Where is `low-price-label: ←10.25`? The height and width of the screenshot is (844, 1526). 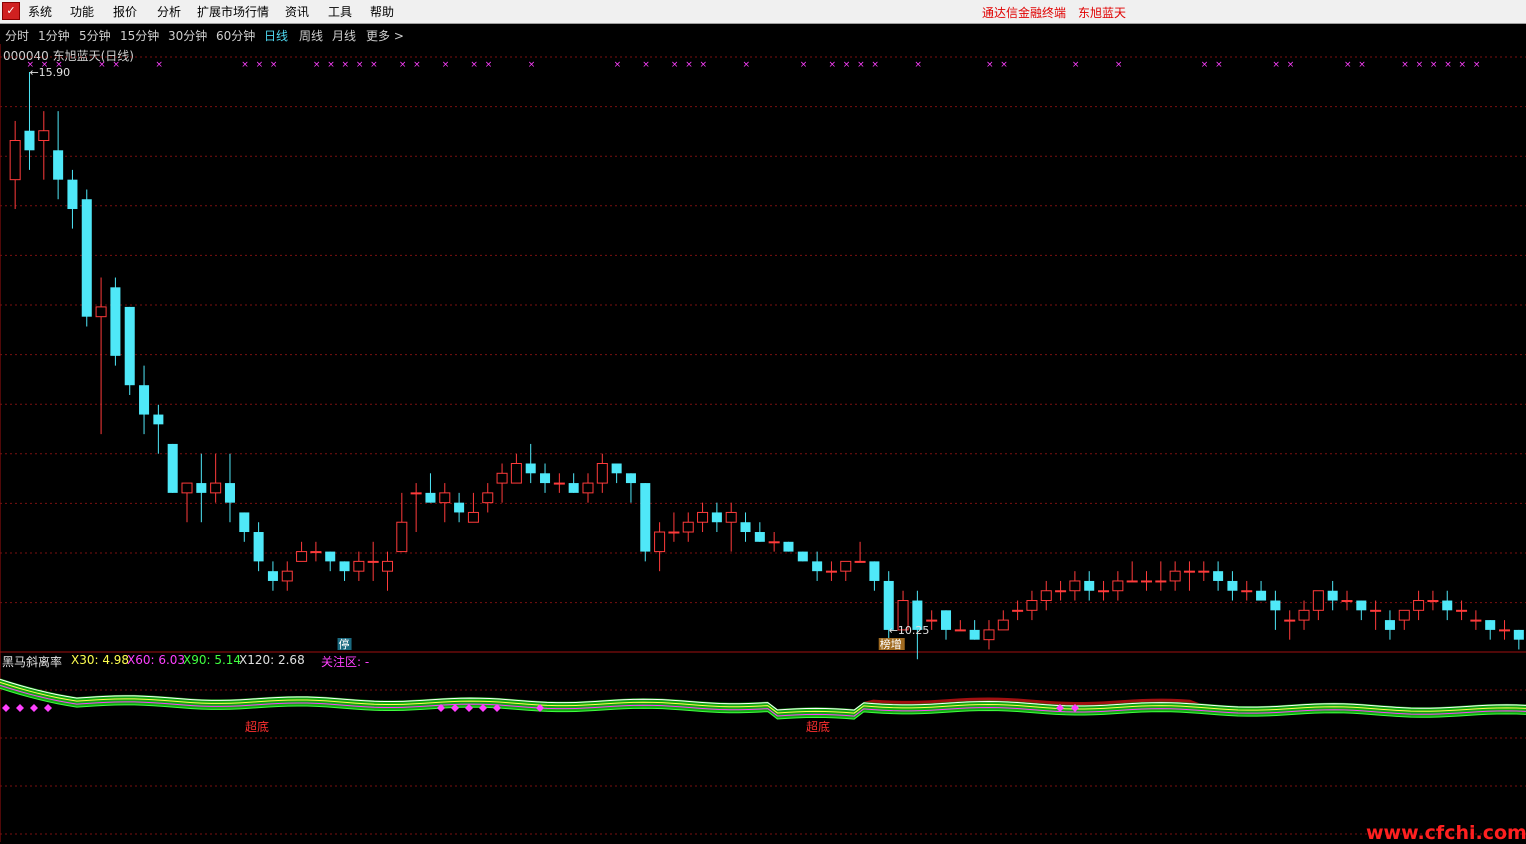 low-price-label: ←10.25 is located at coordinates (909, 630).